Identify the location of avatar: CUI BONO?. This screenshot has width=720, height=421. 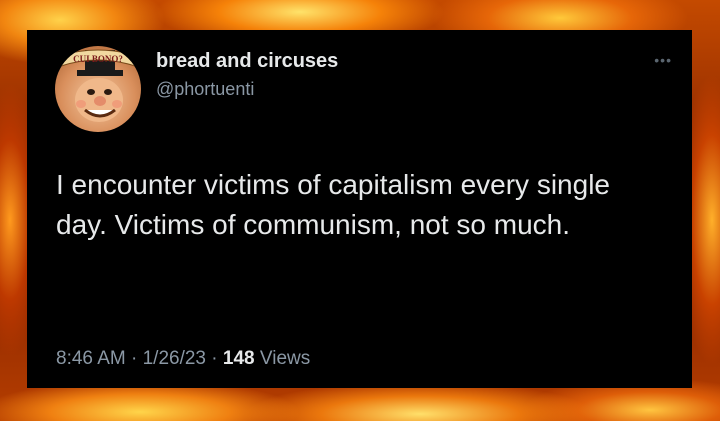
(98, 89).